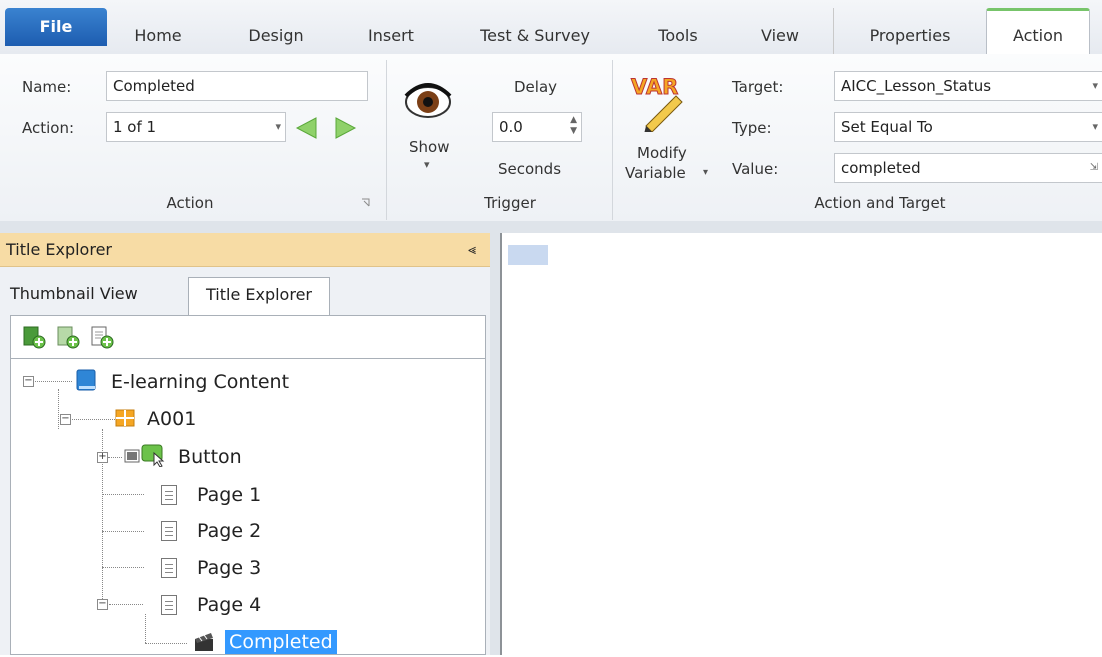  I want to click on value-field: completed ⇲, so click(968, 168).